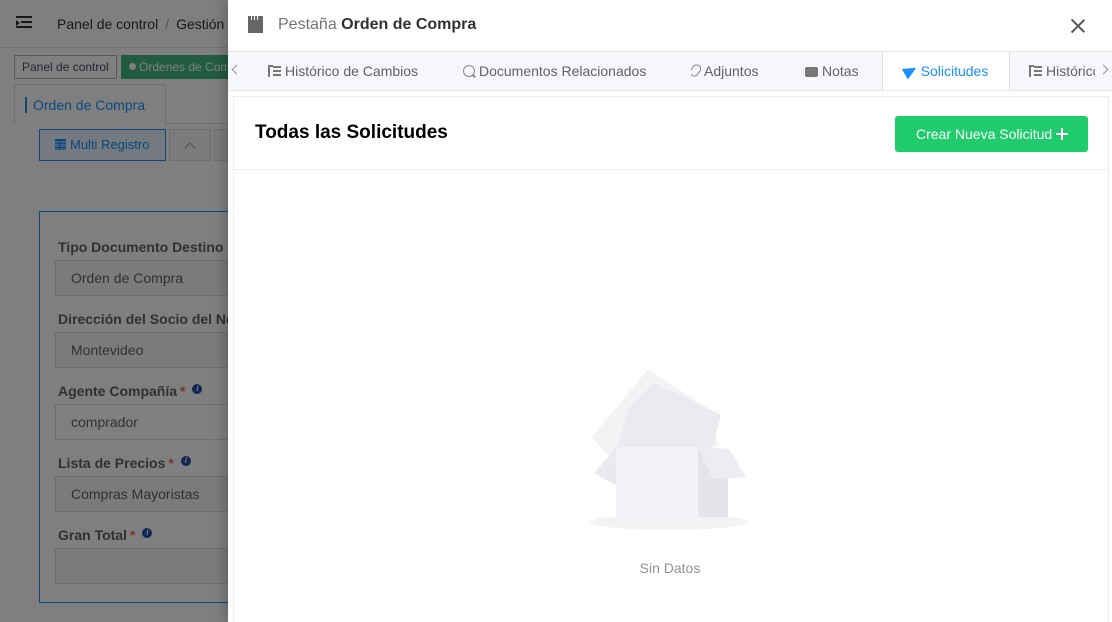 The width and height of the screenshot is (1112, 622). I want to click on empty-state-text: Sin Datos, so click(670, 568).